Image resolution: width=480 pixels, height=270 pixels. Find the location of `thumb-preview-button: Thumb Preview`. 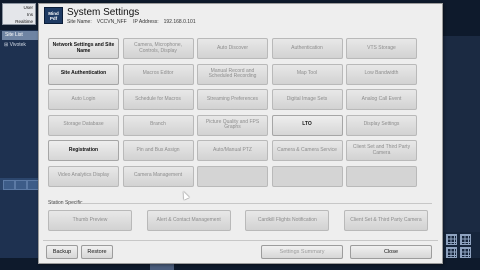

thumb-preview-button: Thumb Preview is located at coordinates (90, 220).